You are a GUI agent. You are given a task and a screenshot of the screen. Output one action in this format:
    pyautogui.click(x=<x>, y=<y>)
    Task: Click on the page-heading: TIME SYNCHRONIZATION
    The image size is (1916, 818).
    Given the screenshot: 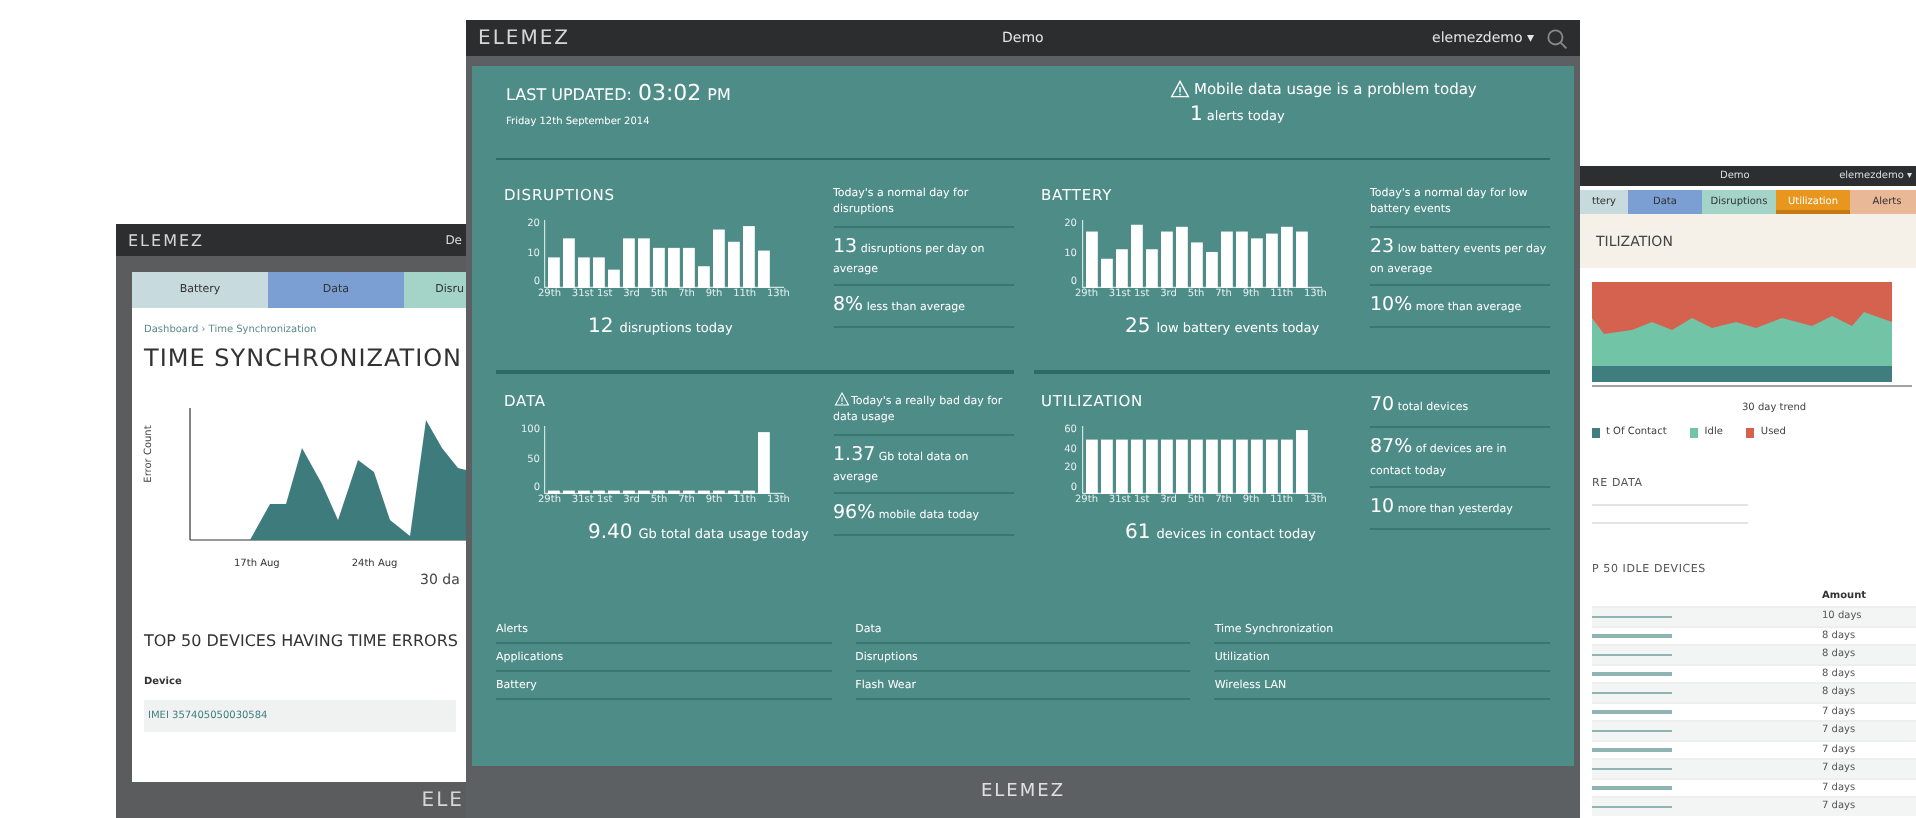 What is the action you would take?
    pyautogui.click(x=300, y=358)
    